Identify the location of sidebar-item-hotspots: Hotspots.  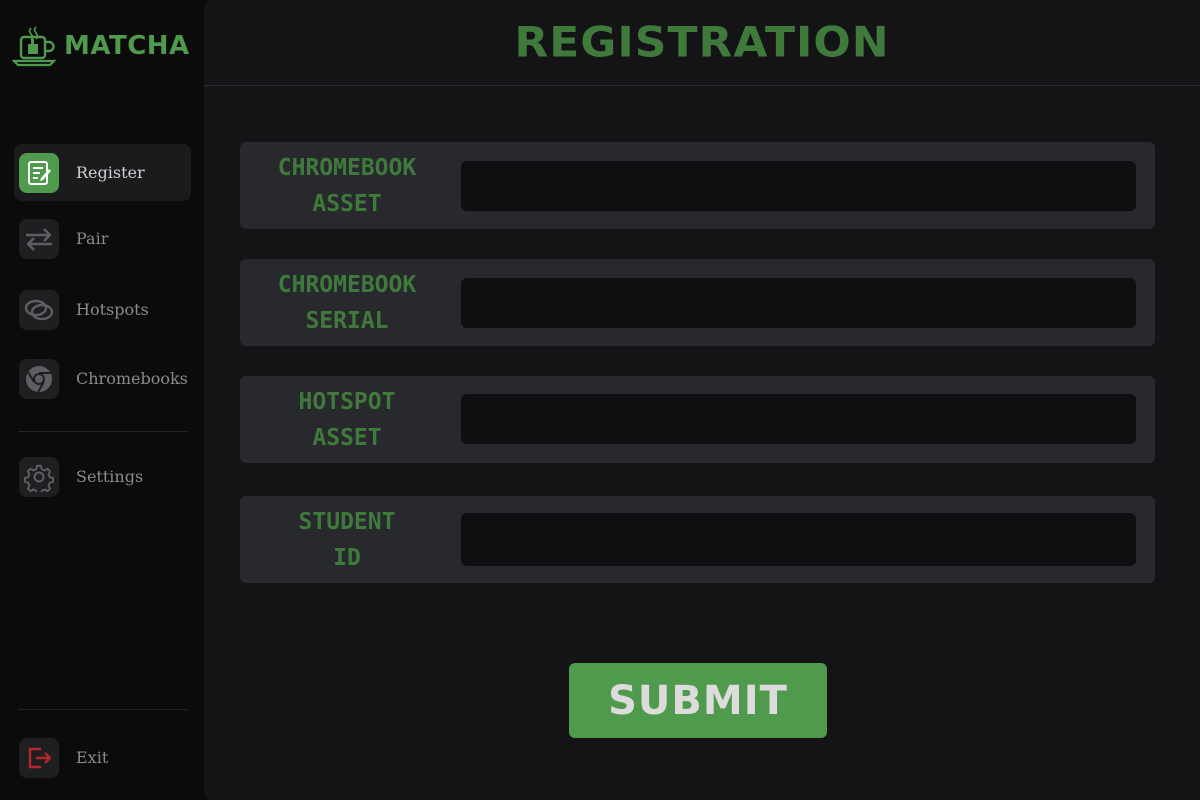
(102, 309).